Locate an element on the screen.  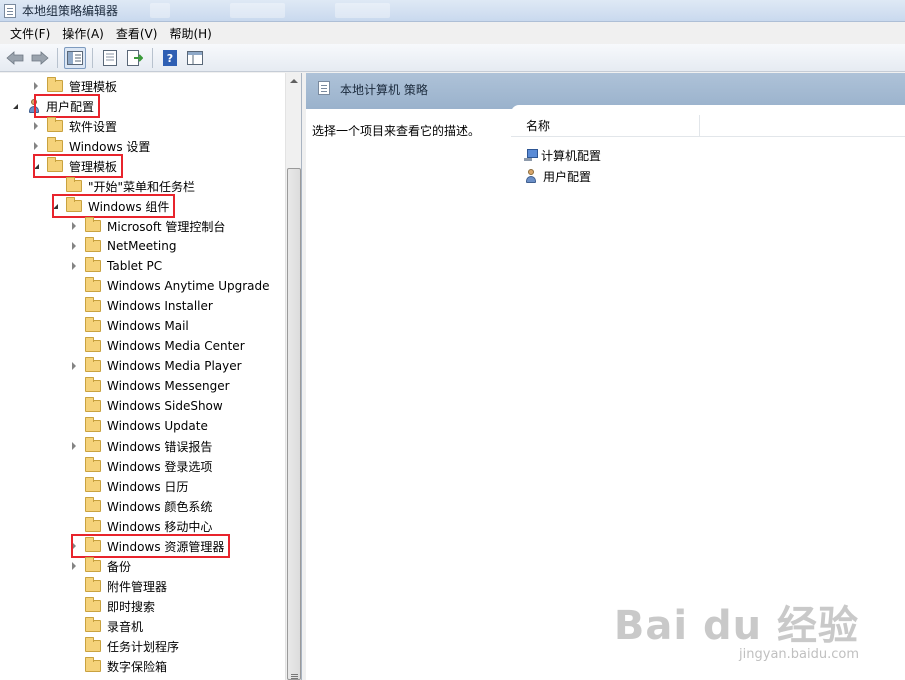
help-button: ? is located at coordinates (170, 58).